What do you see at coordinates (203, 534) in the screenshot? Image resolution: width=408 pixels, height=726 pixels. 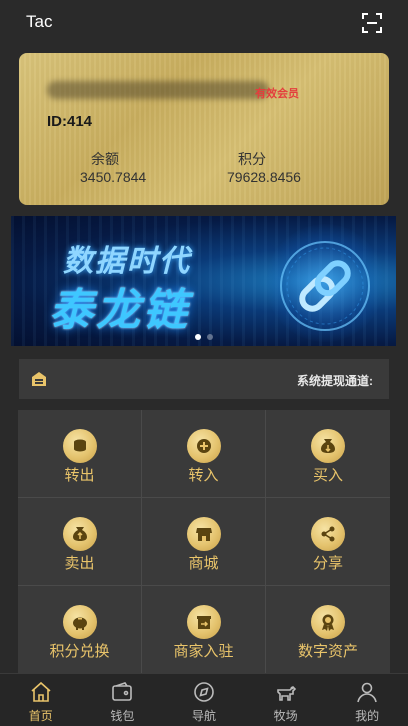 I see `shop-icon` at bounding box center [203, 534].